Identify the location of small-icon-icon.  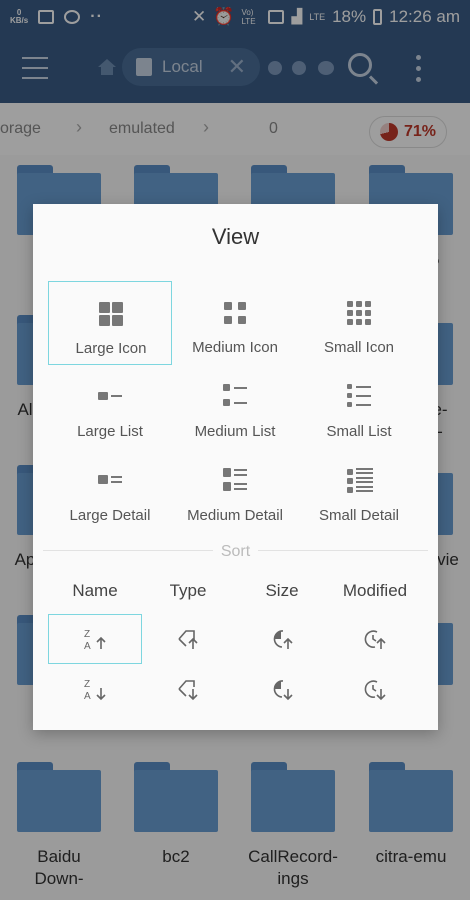
(359, 313).